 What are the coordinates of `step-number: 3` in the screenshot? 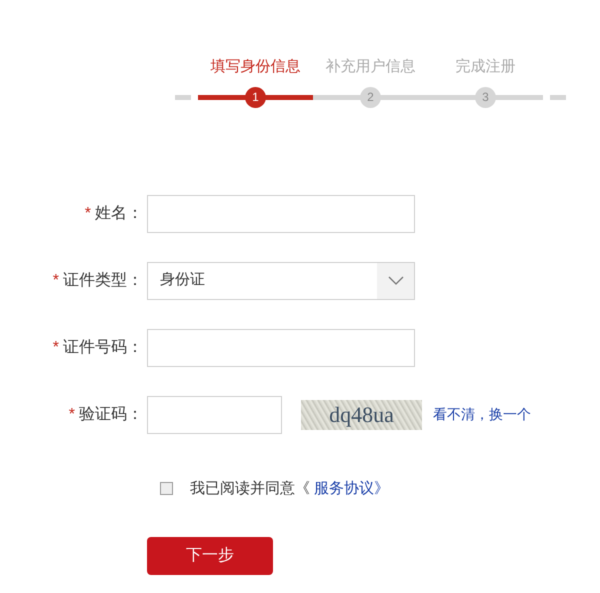 It's located at (485, 97).